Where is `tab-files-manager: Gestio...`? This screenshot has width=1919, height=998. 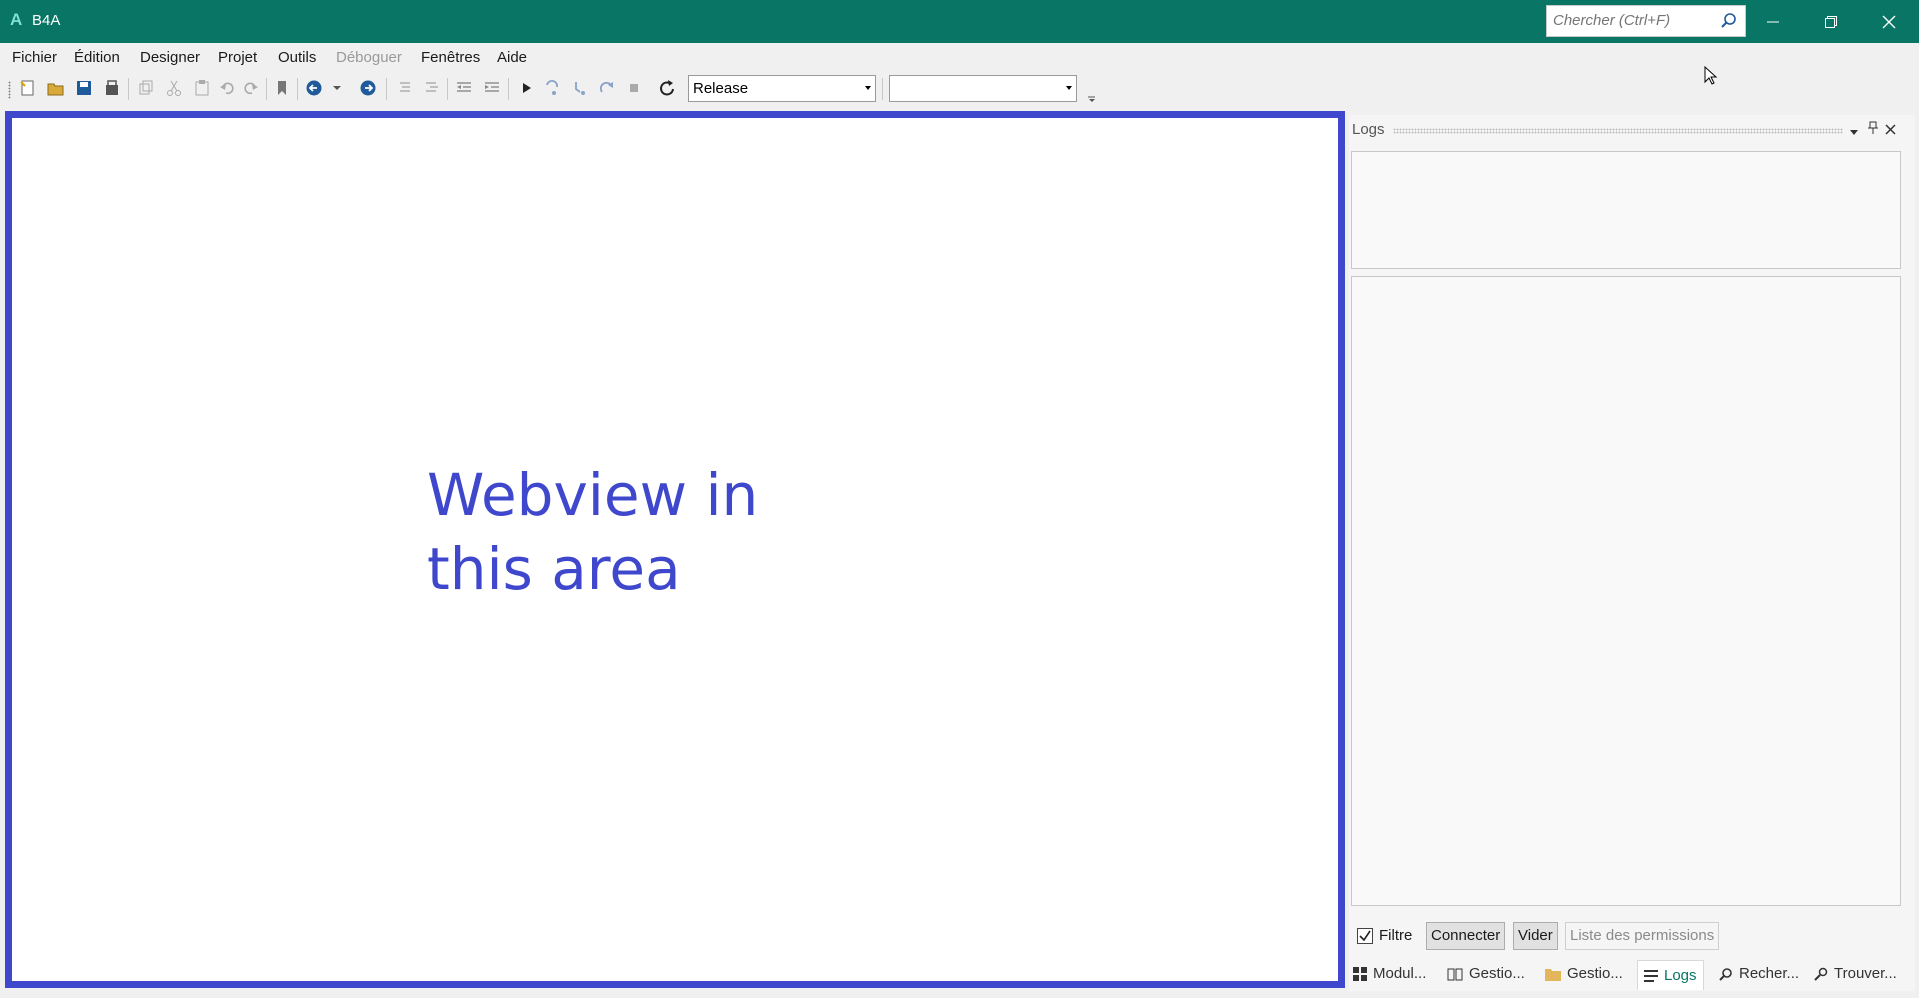
tab-files-manager: Gestio... is located at coordinates (1584, 973).